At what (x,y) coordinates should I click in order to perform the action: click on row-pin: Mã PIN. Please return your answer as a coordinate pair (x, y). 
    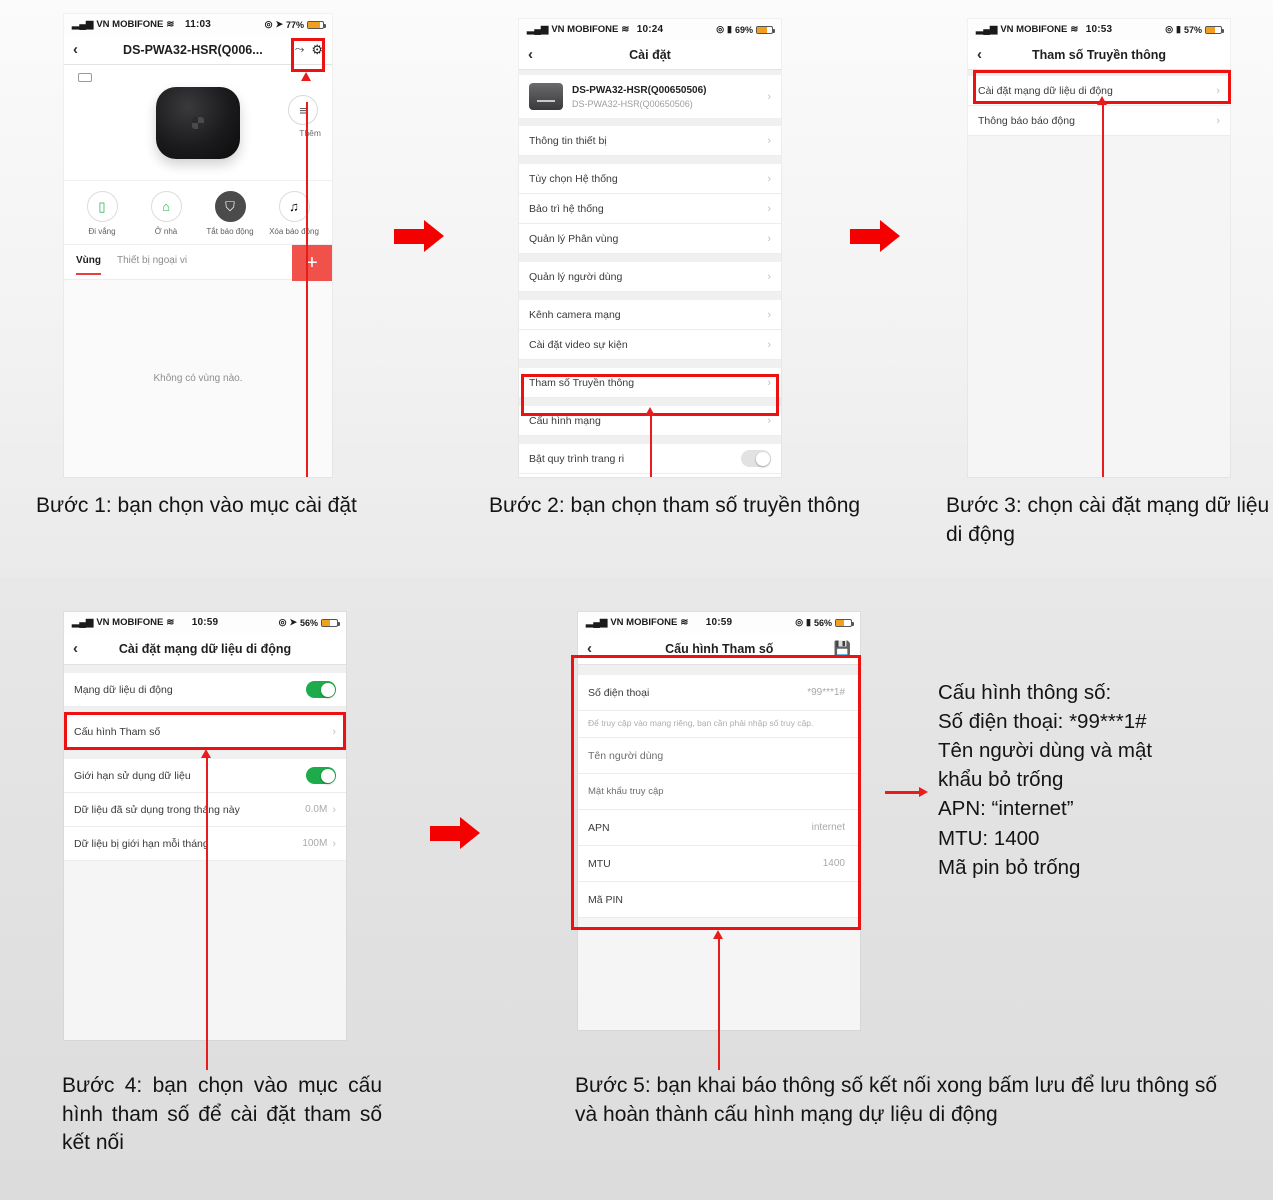
    Looking at the image, I should click on (719, 900).